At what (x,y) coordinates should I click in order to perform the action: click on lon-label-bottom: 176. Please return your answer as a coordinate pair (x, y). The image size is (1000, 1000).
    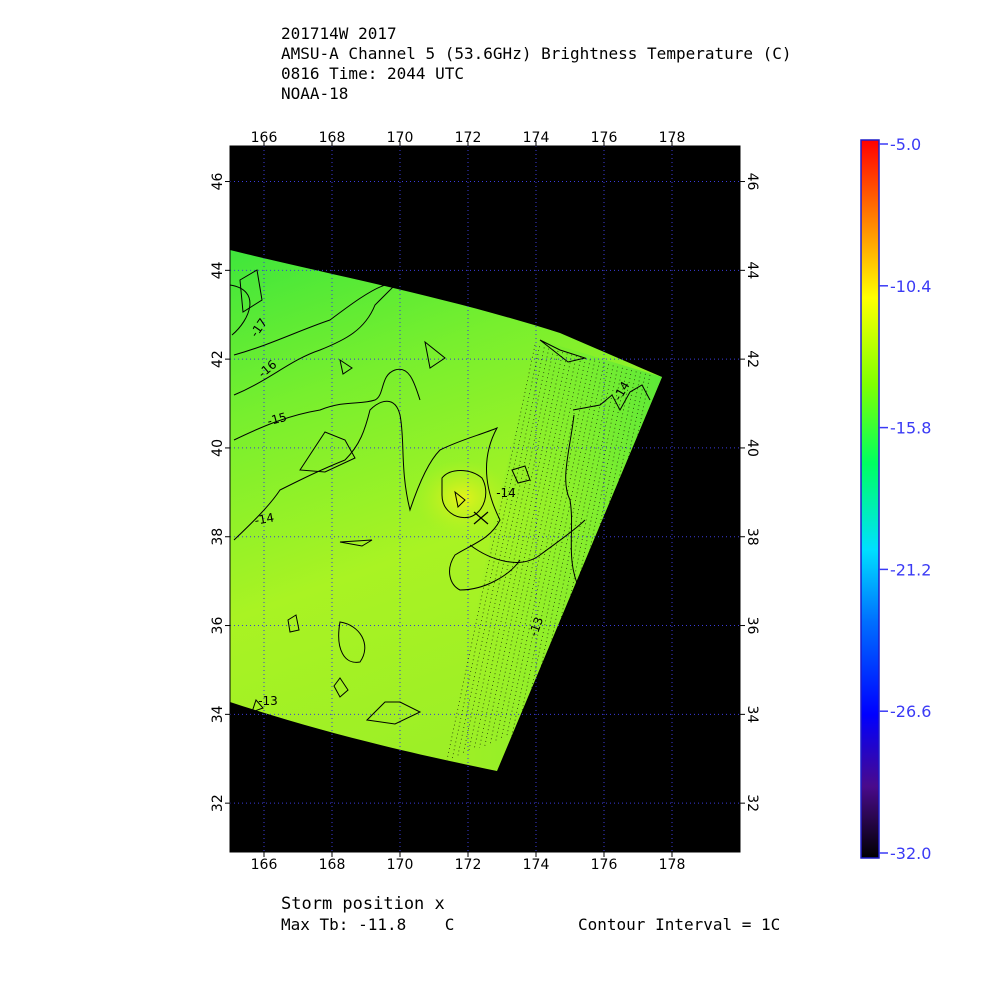
    Looking at the image, I should click on (604, 865).